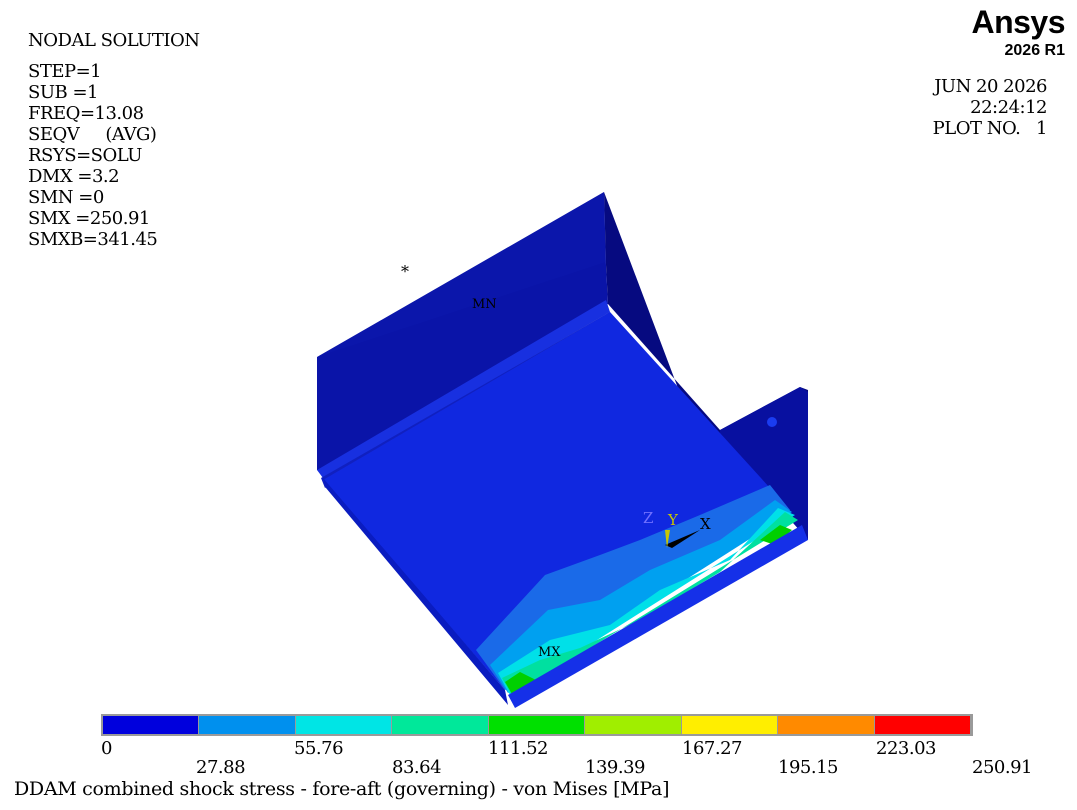 The width and height of the screenshot is (1077, 810). What do you see at coordinates (484, 304) in the screenshot?
I see `min-marker: MN` at bounding box center [484, 304].